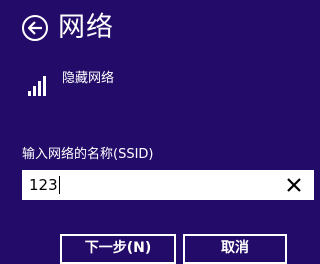 The width and height of the screenshot is (320, 264). I want to click on header: 网络, so click(68, 28).